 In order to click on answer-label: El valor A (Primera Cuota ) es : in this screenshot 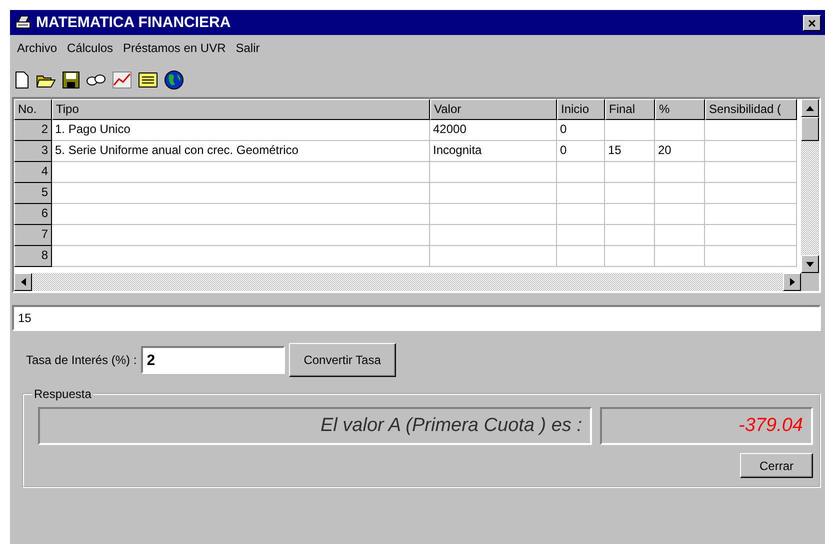, I will do `click(315, 426)`.